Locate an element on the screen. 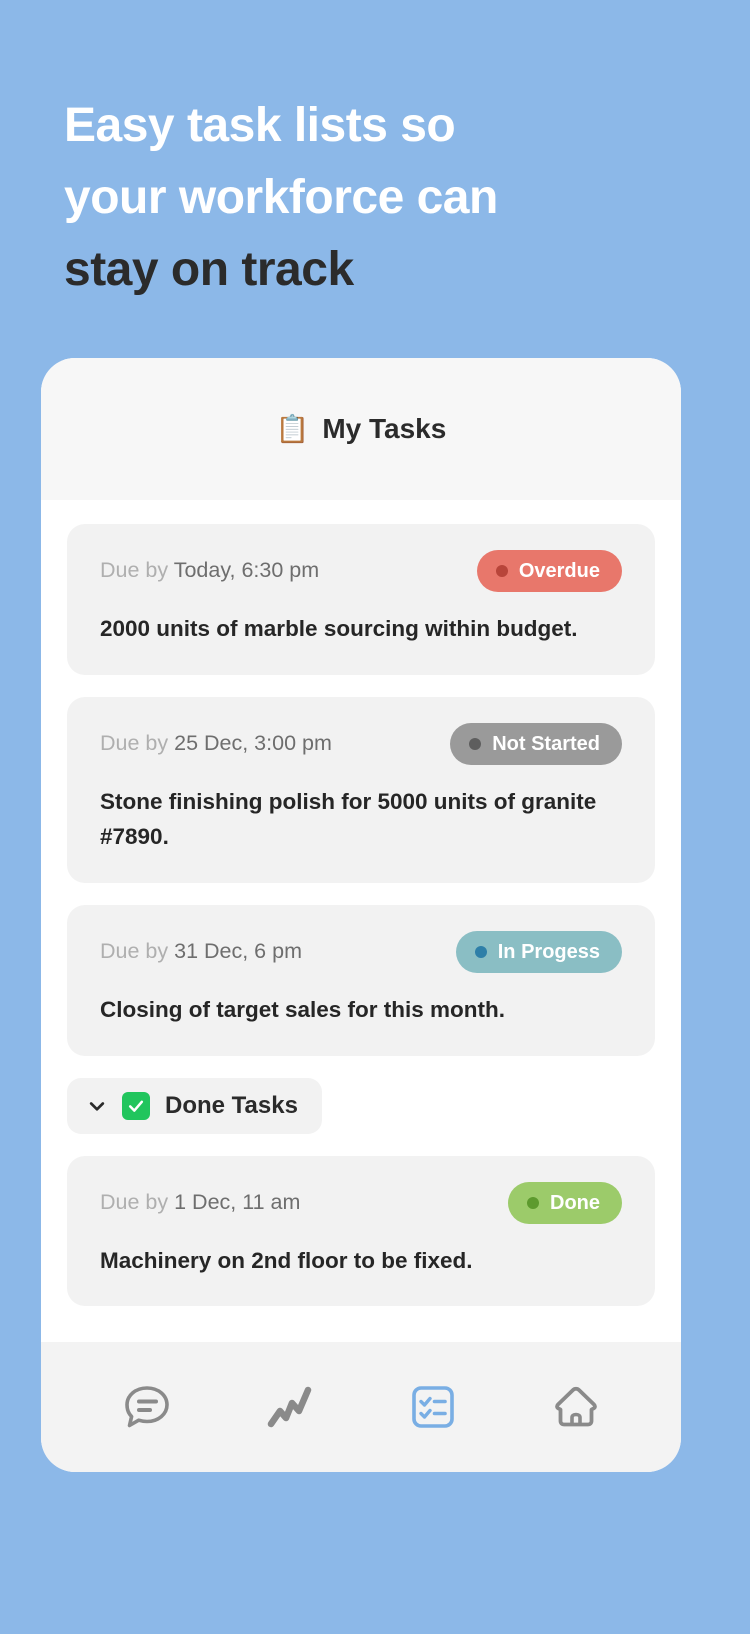 The width and height of the screenshot is (750, 1634). task-description: Machinery on 2nd floor to be fixed. is located at coordinates (286, 1260).